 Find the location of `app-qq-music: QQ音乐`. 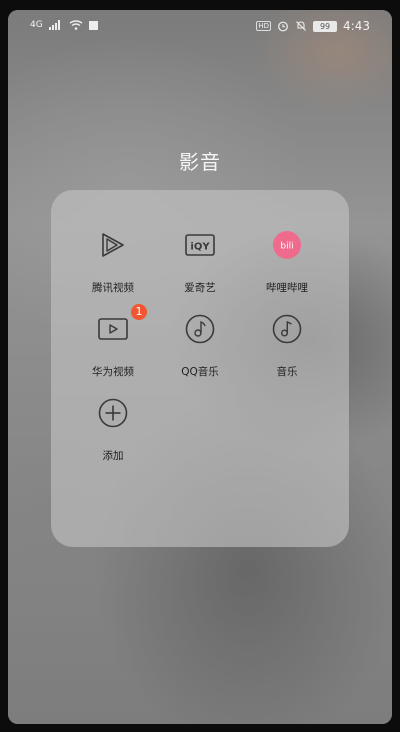

app-qq-music: QQ音乐 is located at coordinates (200, 345).